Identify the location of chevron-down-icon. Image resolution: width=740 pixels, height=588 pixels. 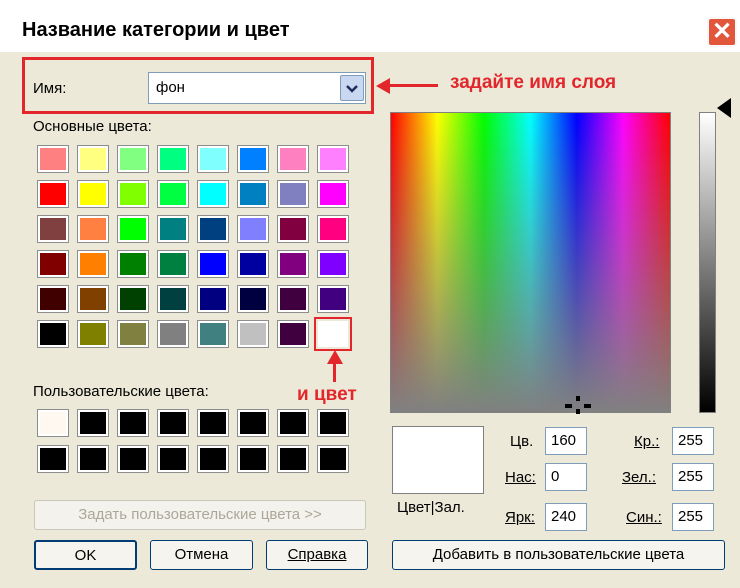
(352, 89).